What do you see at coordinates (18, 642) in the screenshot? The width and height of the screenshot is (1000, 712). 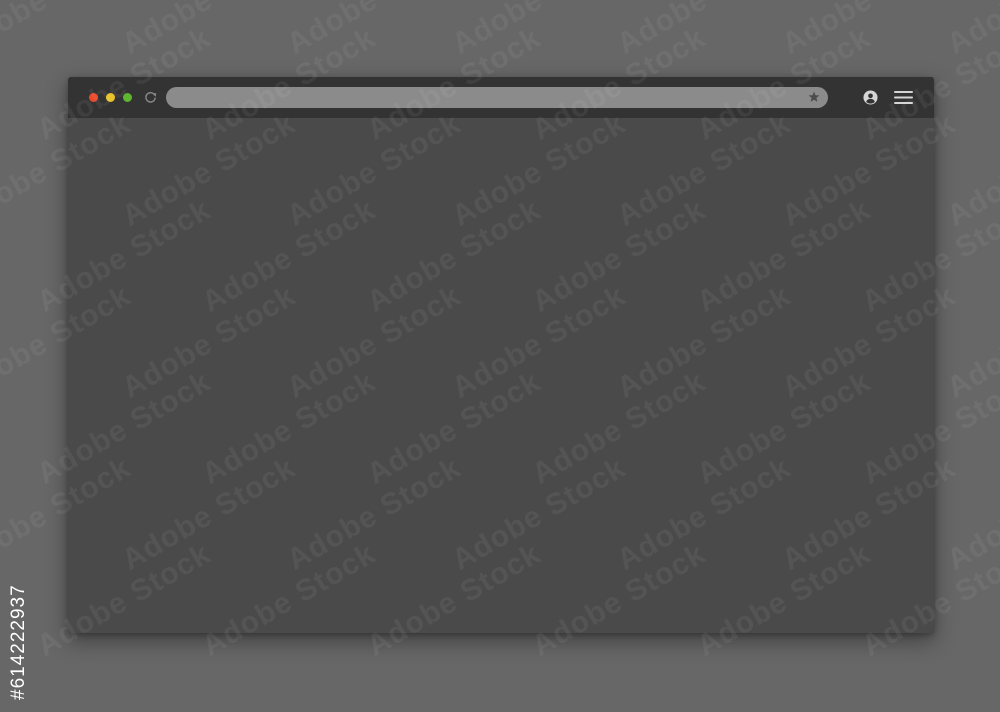 I see `stock-id-label: #614222937` at bounding box center [18, 642].